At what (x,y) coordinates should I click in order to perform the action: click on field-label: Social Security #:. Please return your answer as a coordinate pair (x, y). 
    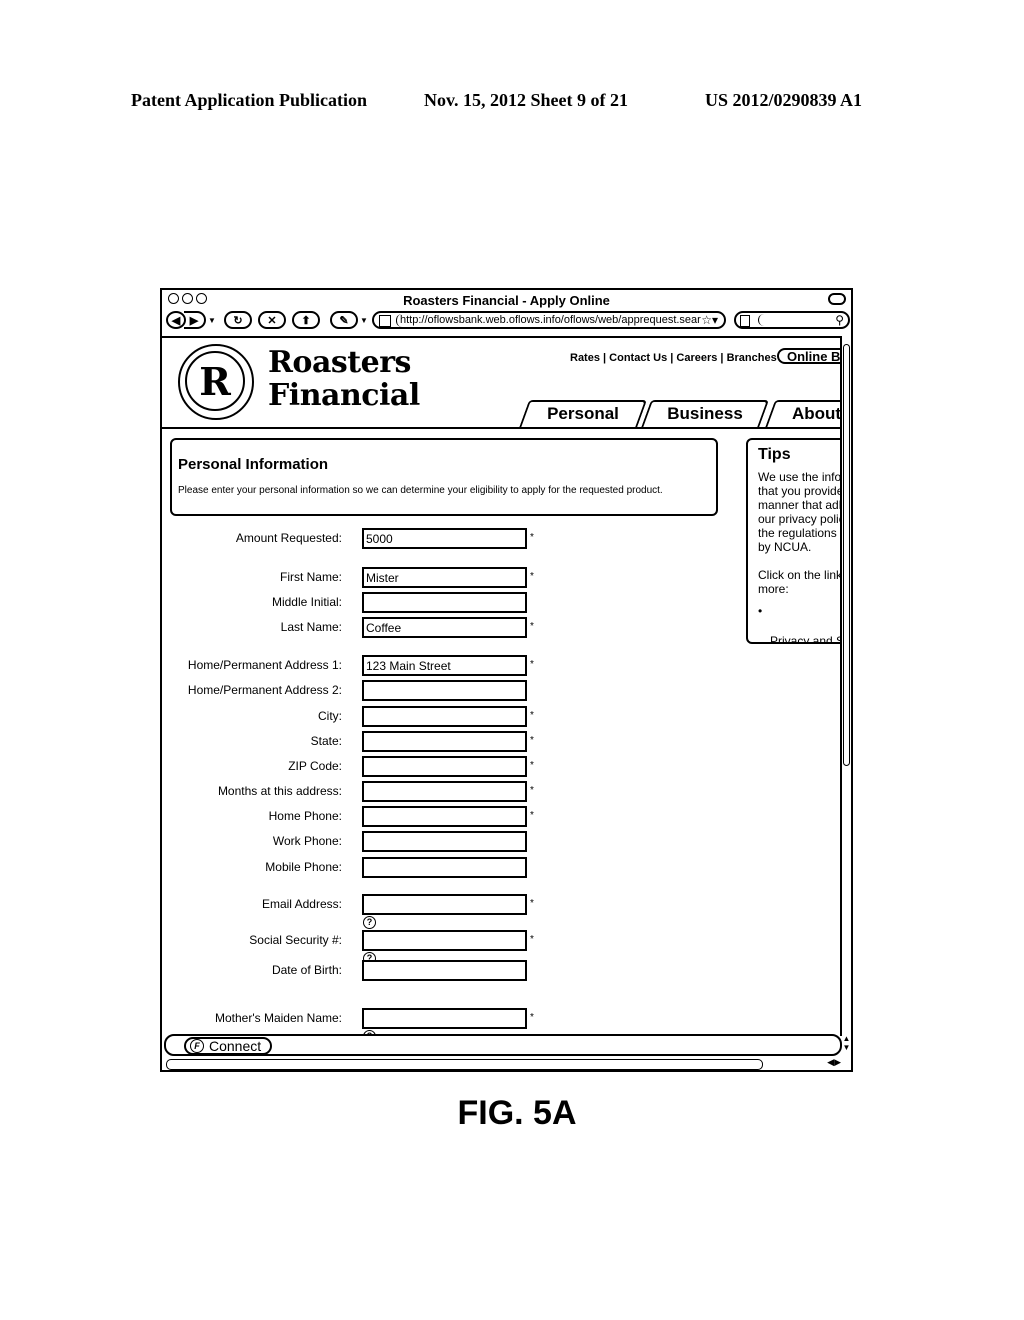
    Looking at the image, I should click on (295, 940).